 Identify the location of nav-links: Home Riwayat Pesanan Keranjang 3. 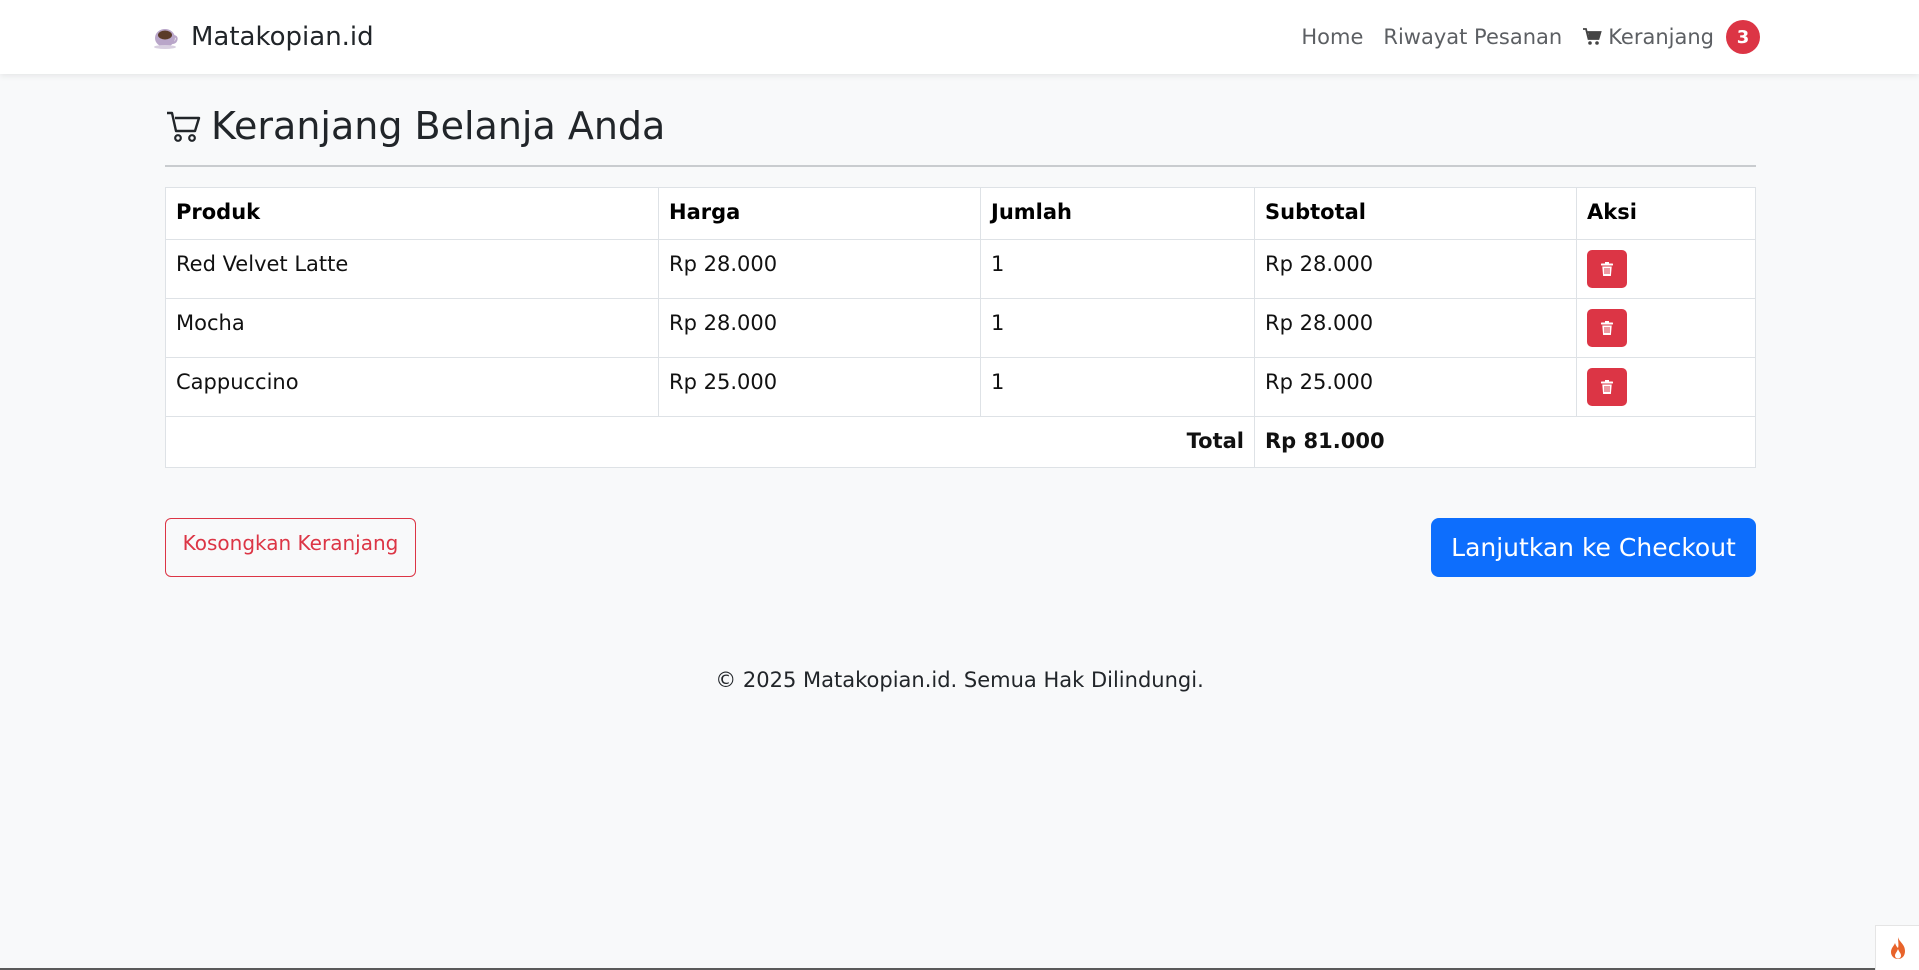
(1530, 37).